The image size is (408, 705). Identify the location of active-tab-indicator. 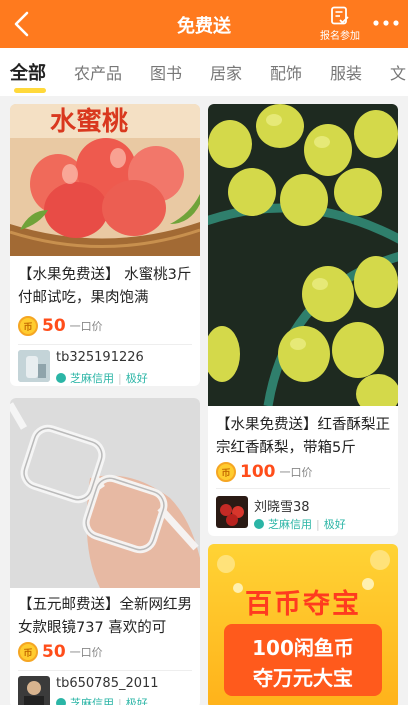
(30, 90).